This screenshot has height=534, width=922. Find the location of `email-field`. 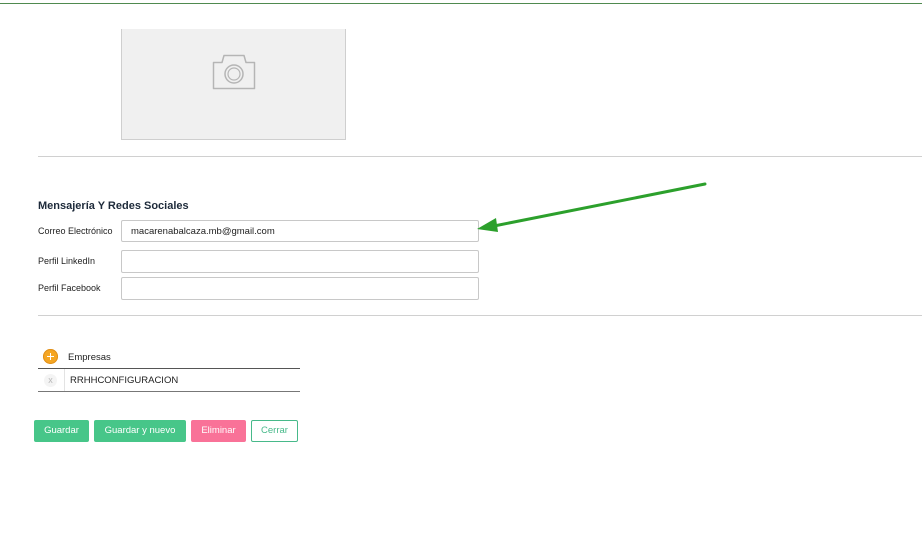

email-field is located at coordinates (300, 231).